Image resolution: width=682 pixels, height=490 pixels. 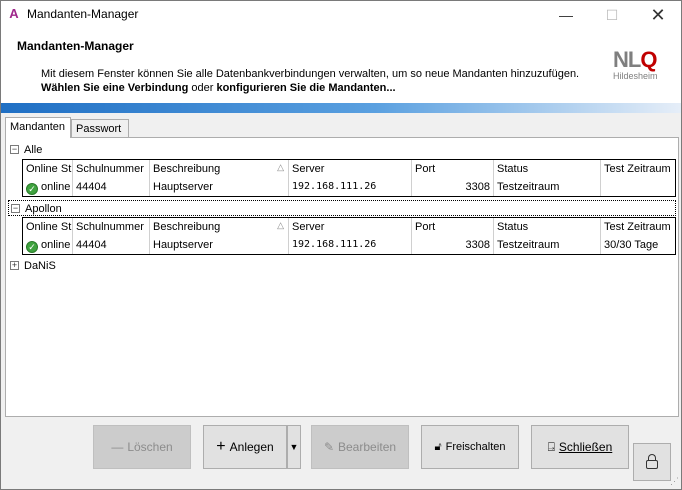 What do you see at coordinates (341, 15) in the screenshot?
I see `title-bar: A Mandanten-Manager — ☐ ✕` at bounding box center [341, 15].